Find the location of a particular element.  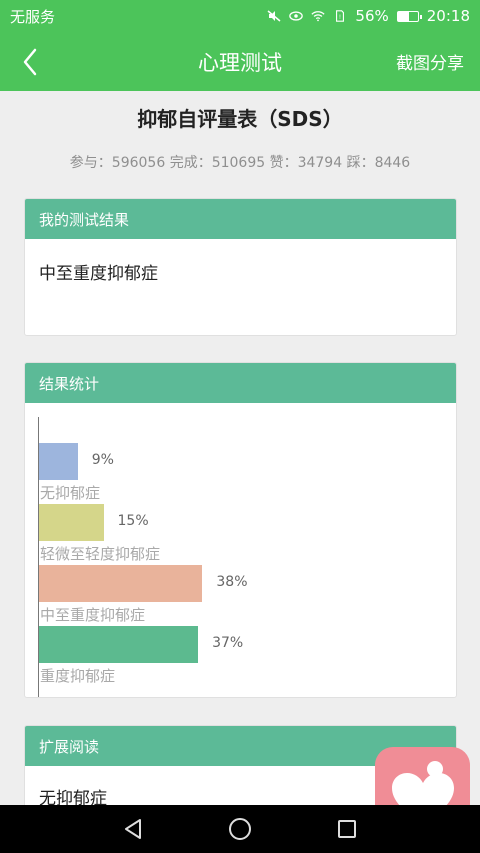

sim-icon: ! is located at coordinates (340, 16).